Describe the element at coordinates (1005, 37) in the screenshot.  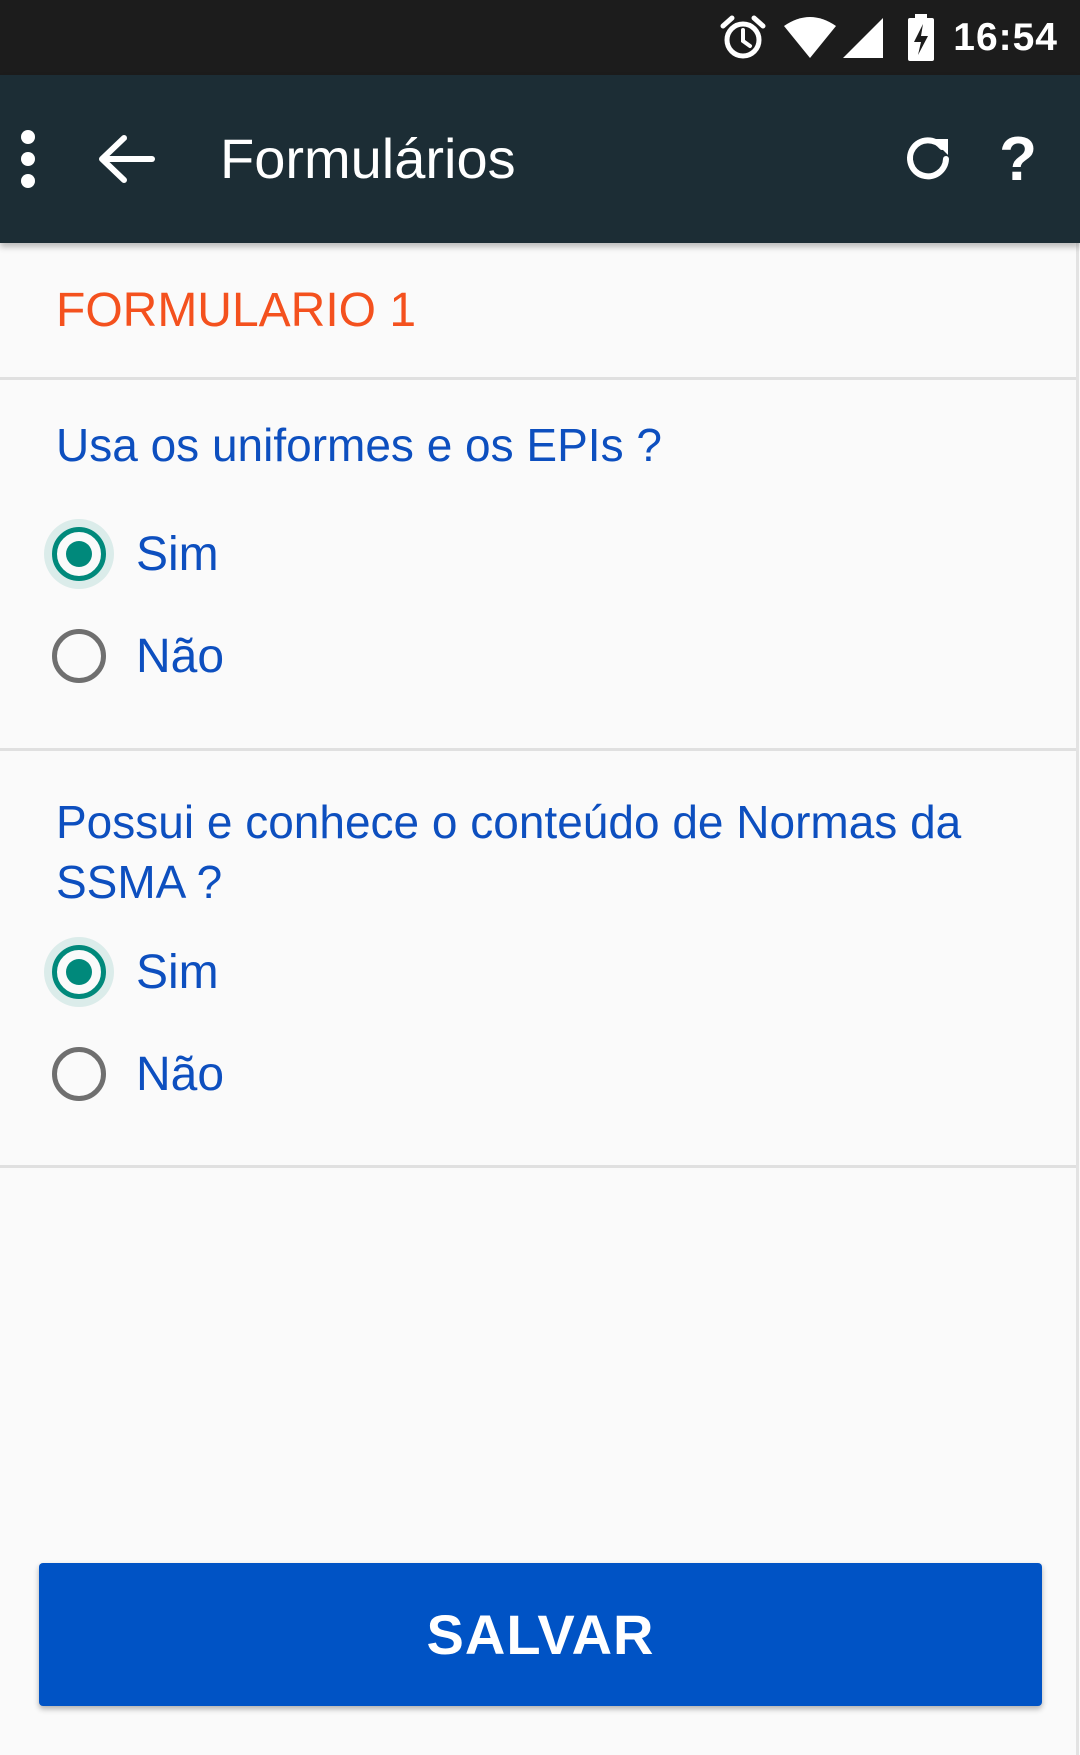
I see `status-time: 16:54` at that location.